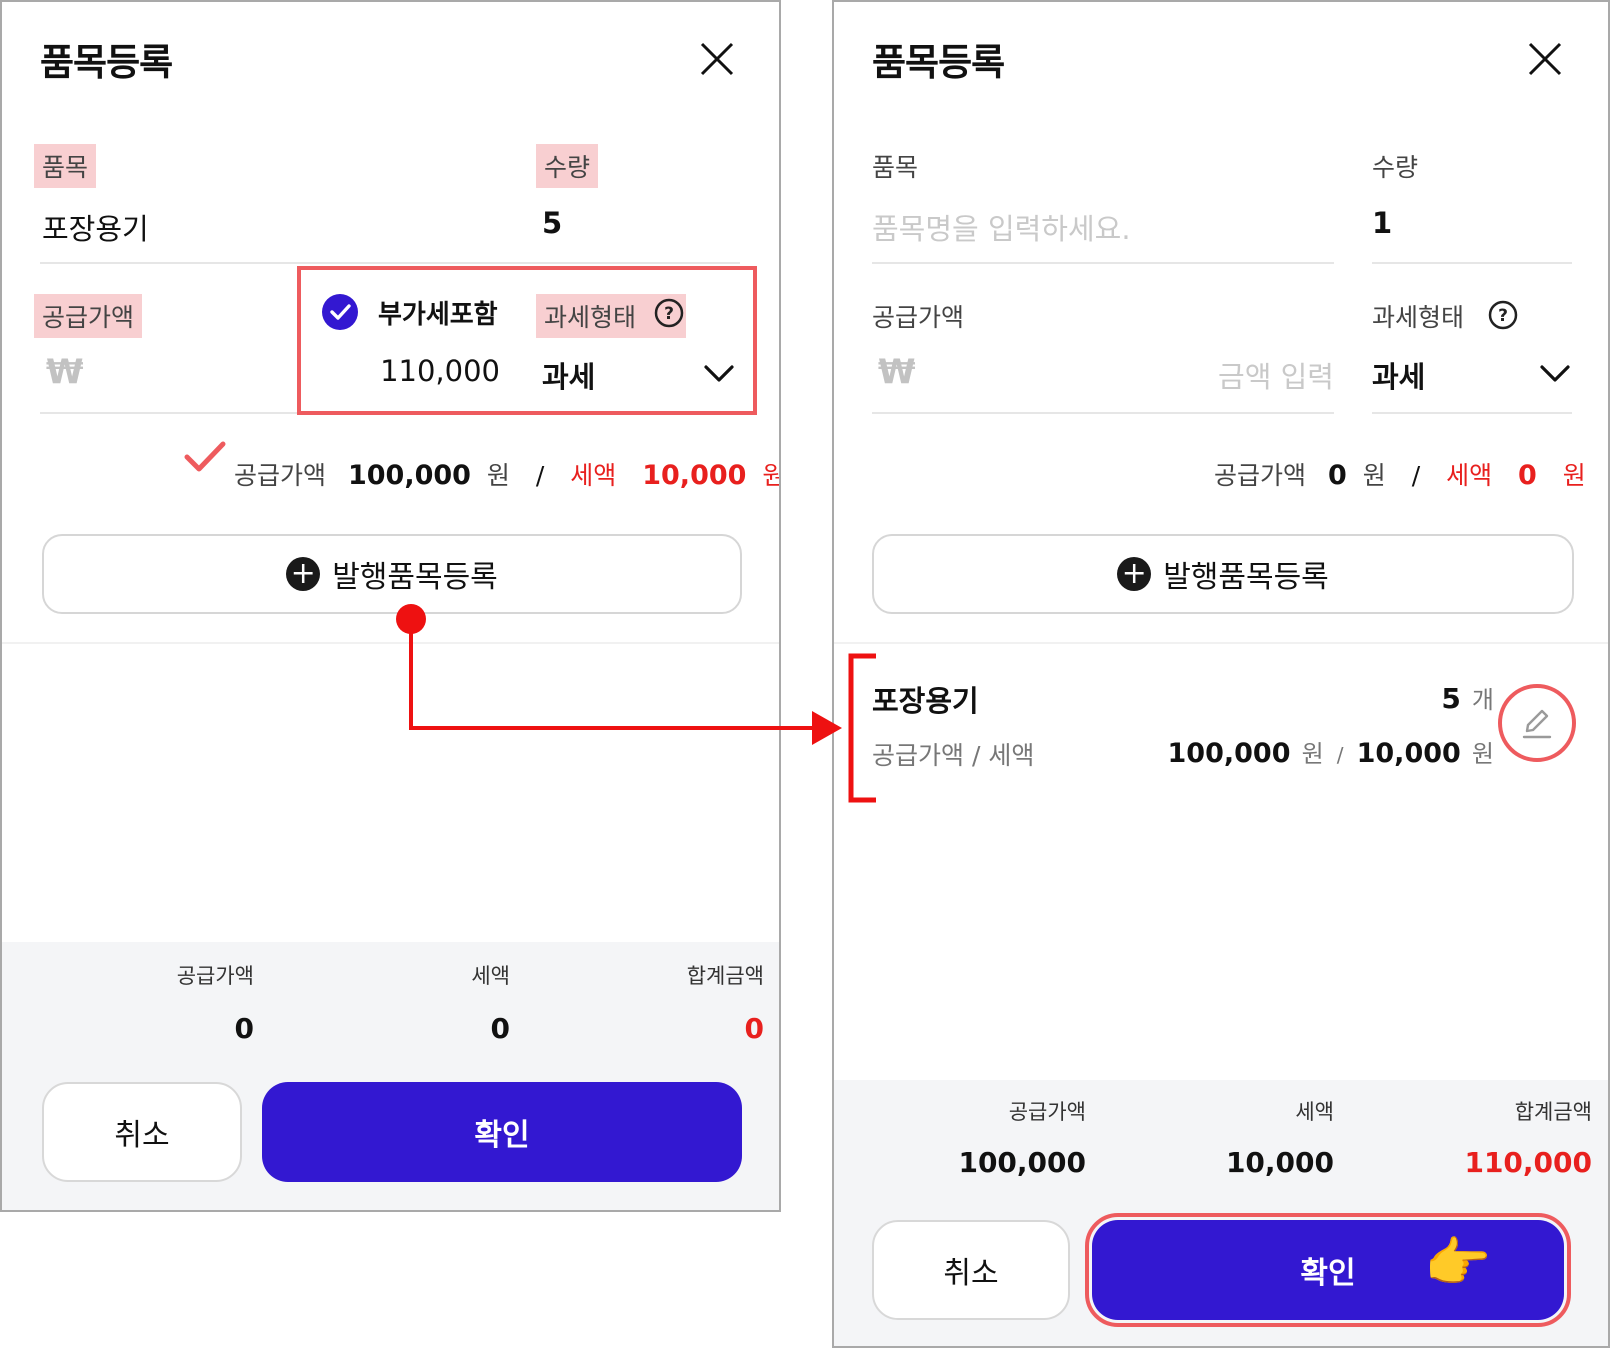 Image resolution: width=1610 pixels, height=1348 pixels. Describe the element at coordinates (390, 1076) in the screenshot. I see `summary-footer: 공급가액 세액 합계금액 0 0 0 취소 확인` at that location.